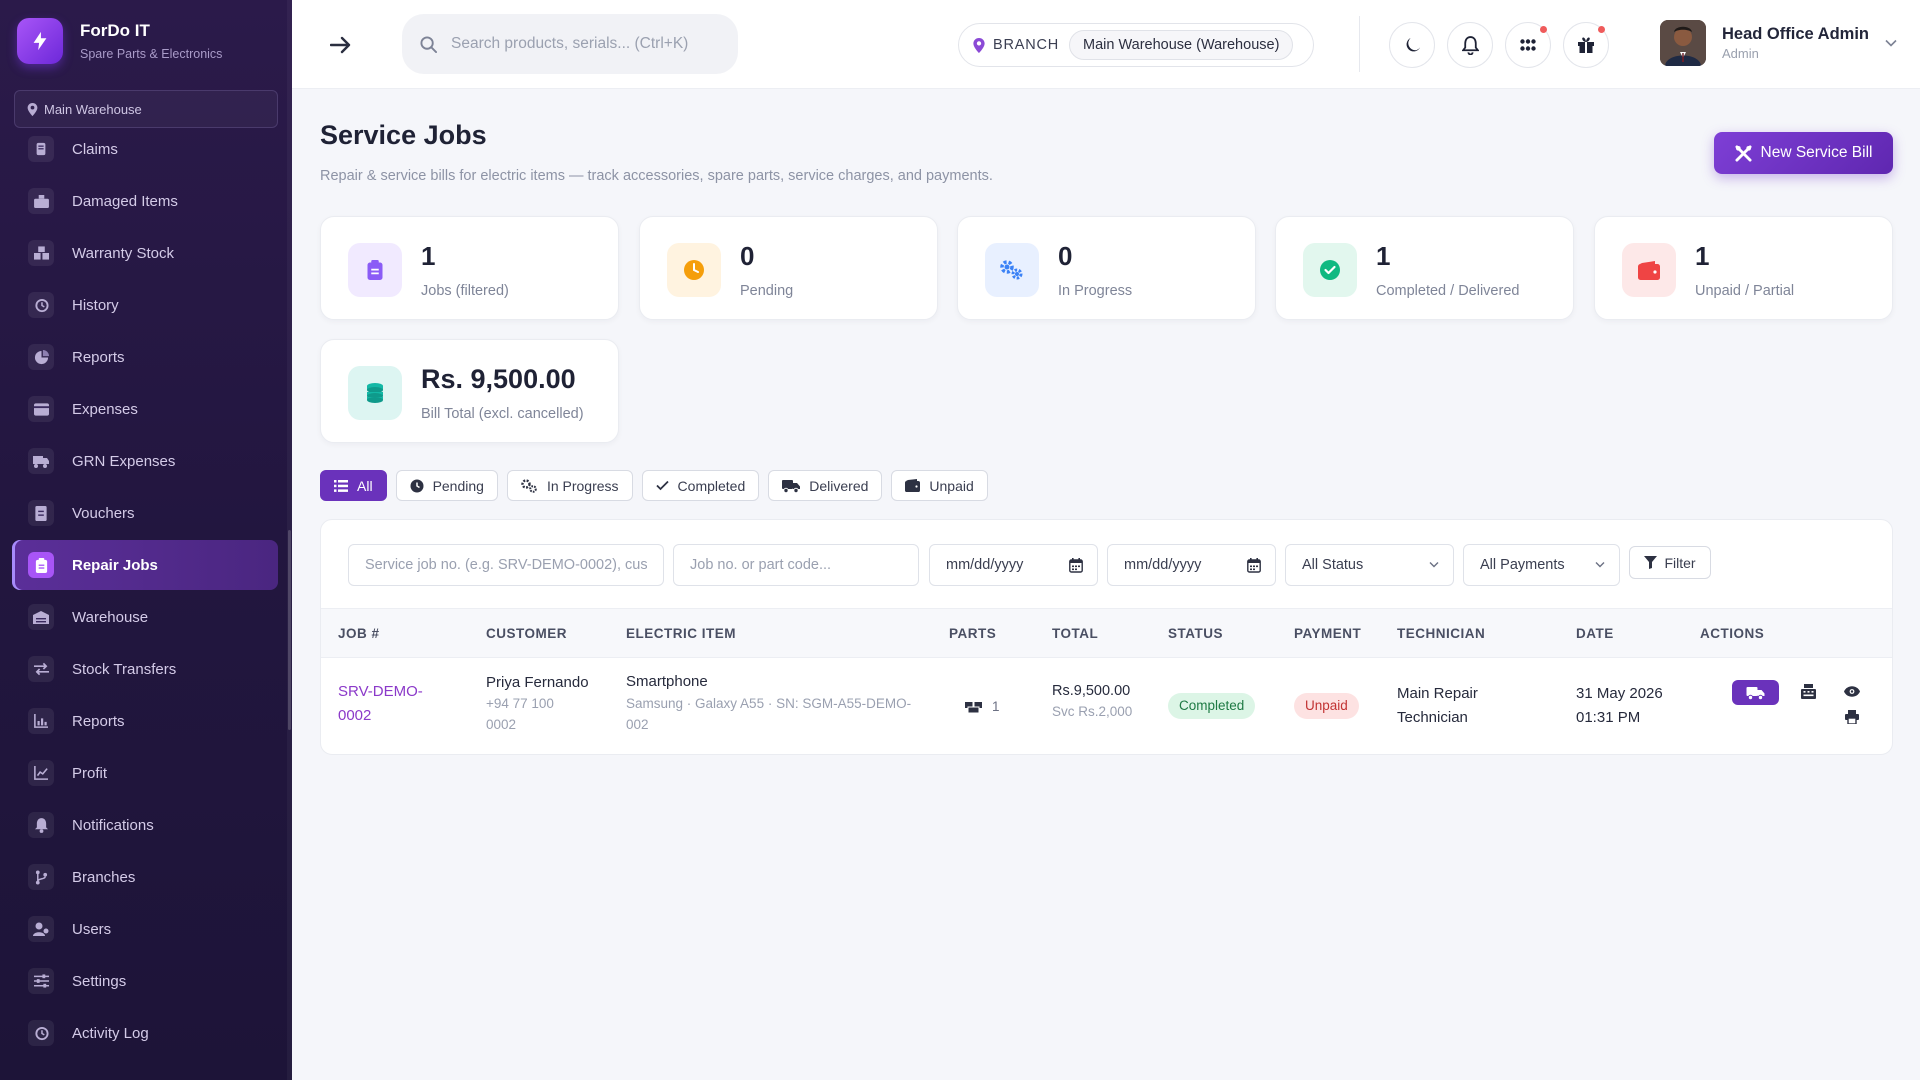 The image size is (1920, 1080). I want to click on clock-icon, so click(694, 270).